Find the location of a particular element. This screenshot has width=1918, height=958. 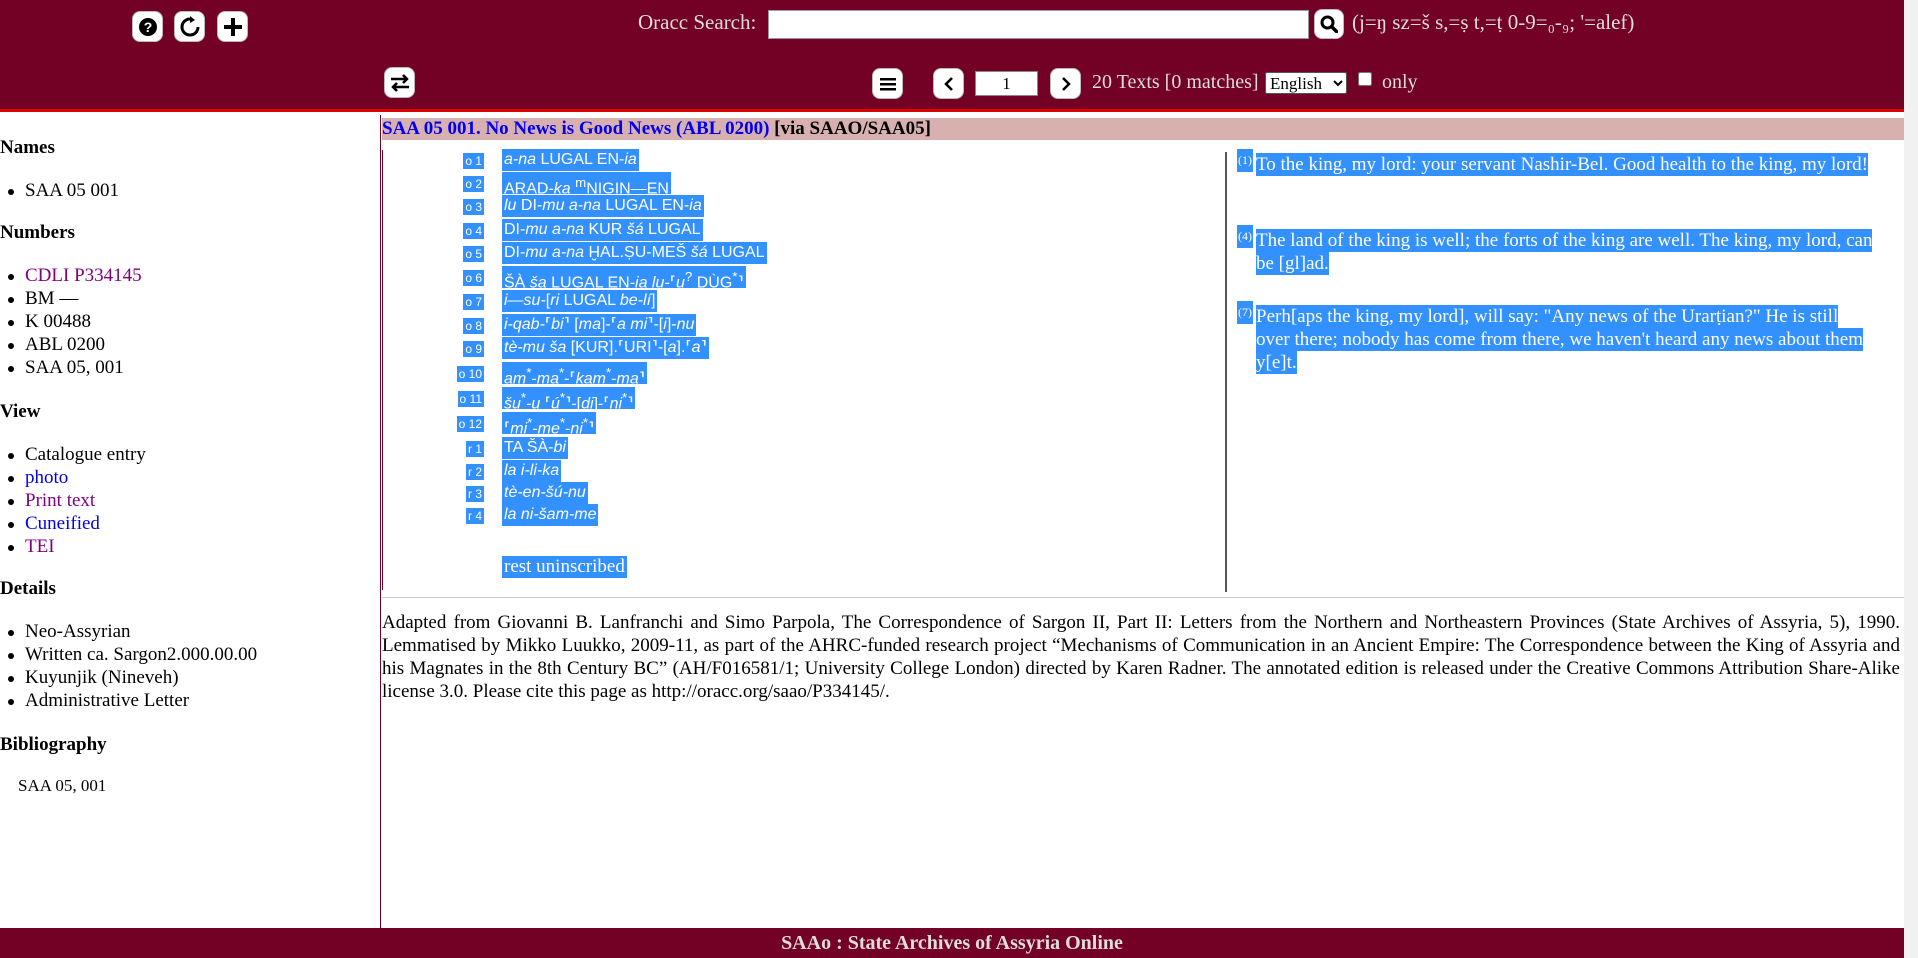

transliteration-line: šu*-u ⸢ú*⸣-[di]-⸢ni*⸣ is located at coordinates (569, 399).